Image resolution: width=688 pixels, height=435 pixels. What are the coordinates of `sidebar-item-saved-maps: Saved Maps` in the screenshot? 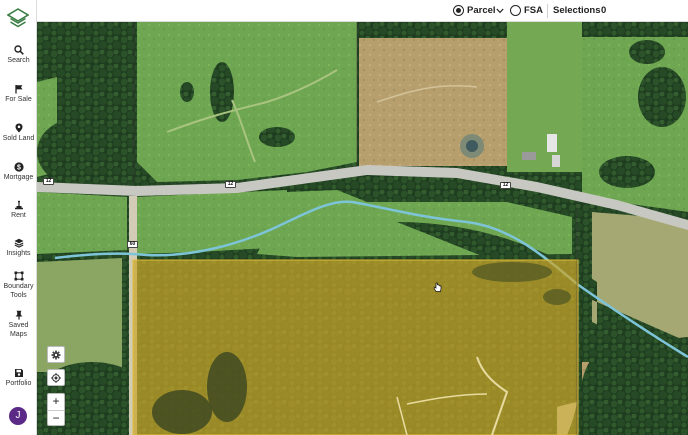 It's located at (18, 324).